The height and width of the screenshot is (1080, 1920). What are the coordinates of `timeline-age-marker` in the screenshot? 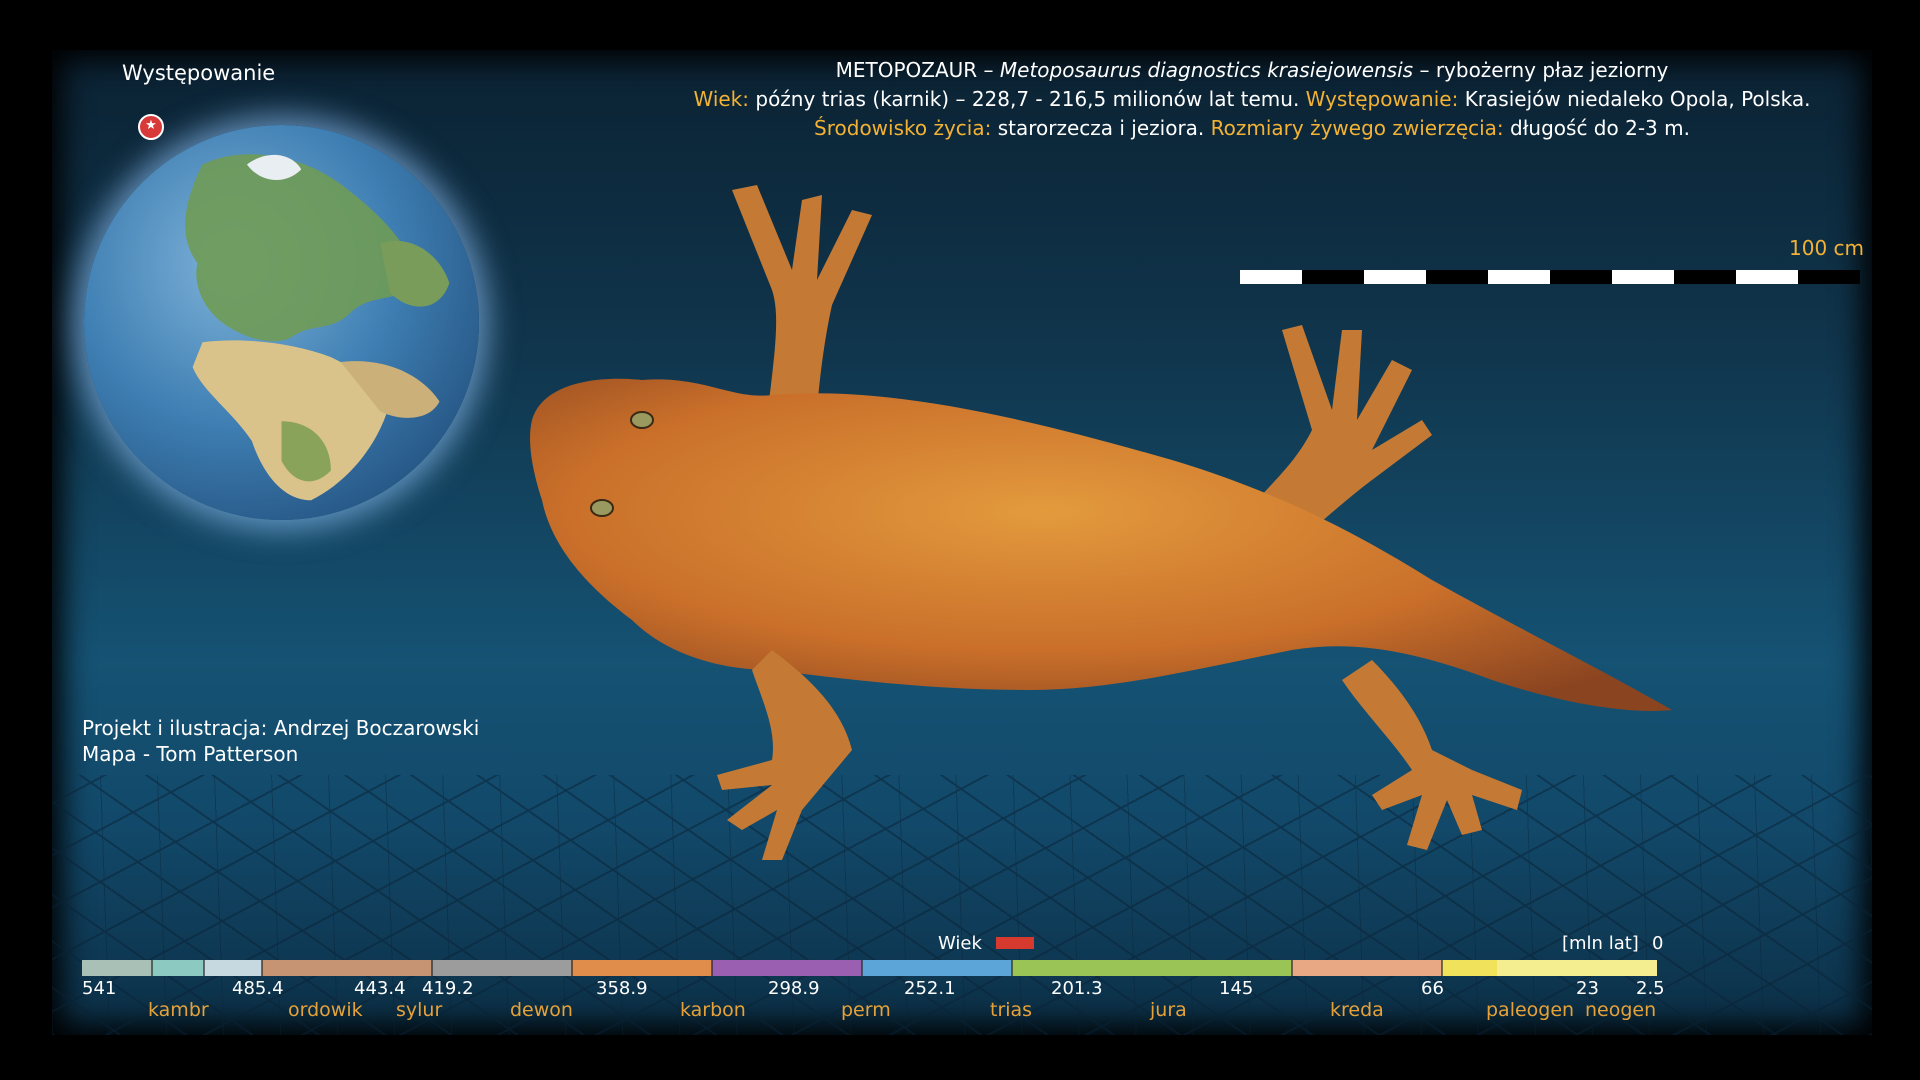 It's located at (1015, 943).